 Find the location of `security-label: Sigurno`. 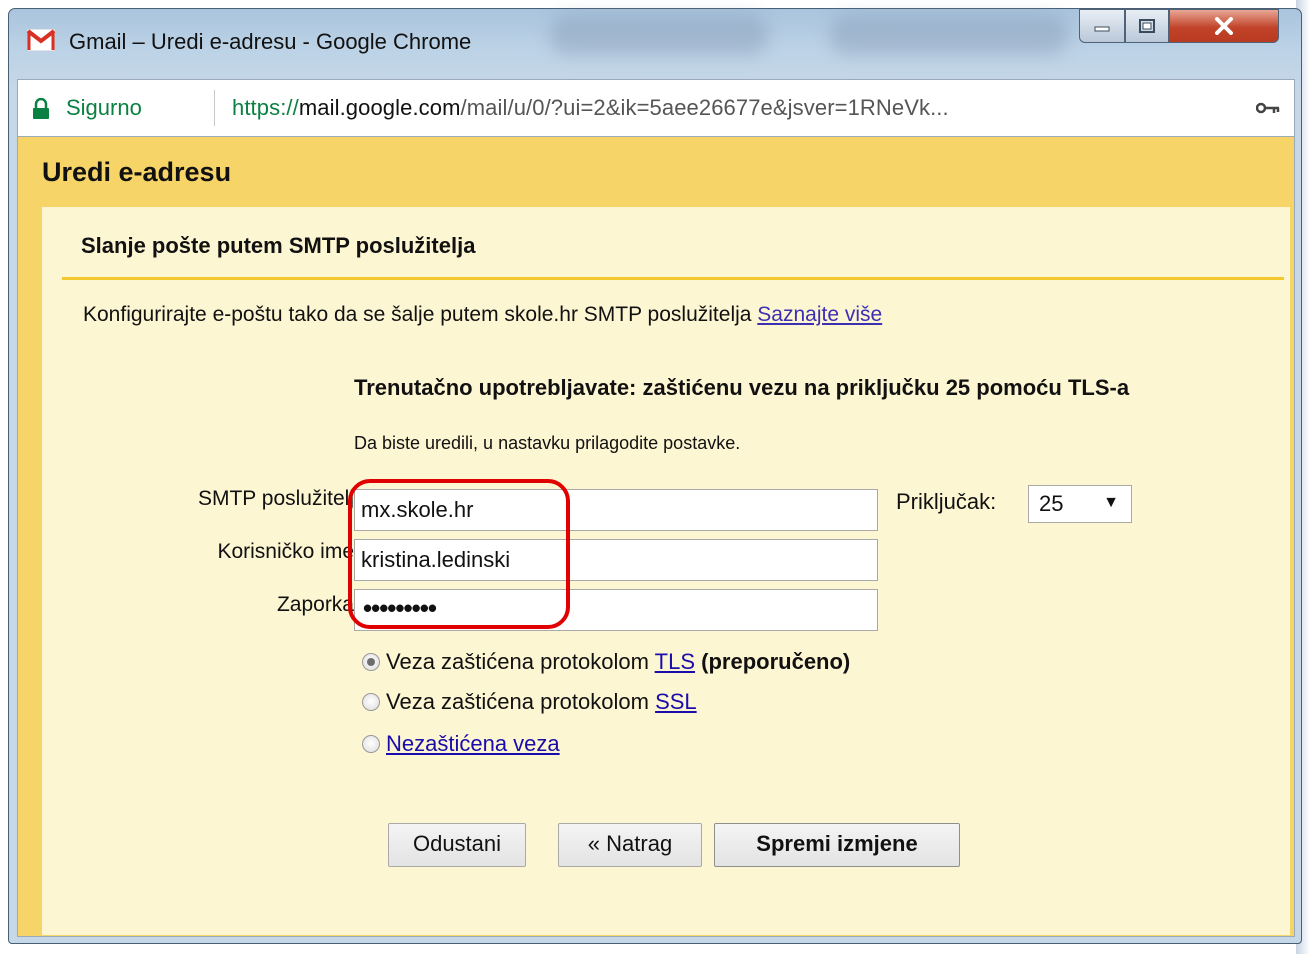

security-label: Sigurno is located at coordinates (104, 107).